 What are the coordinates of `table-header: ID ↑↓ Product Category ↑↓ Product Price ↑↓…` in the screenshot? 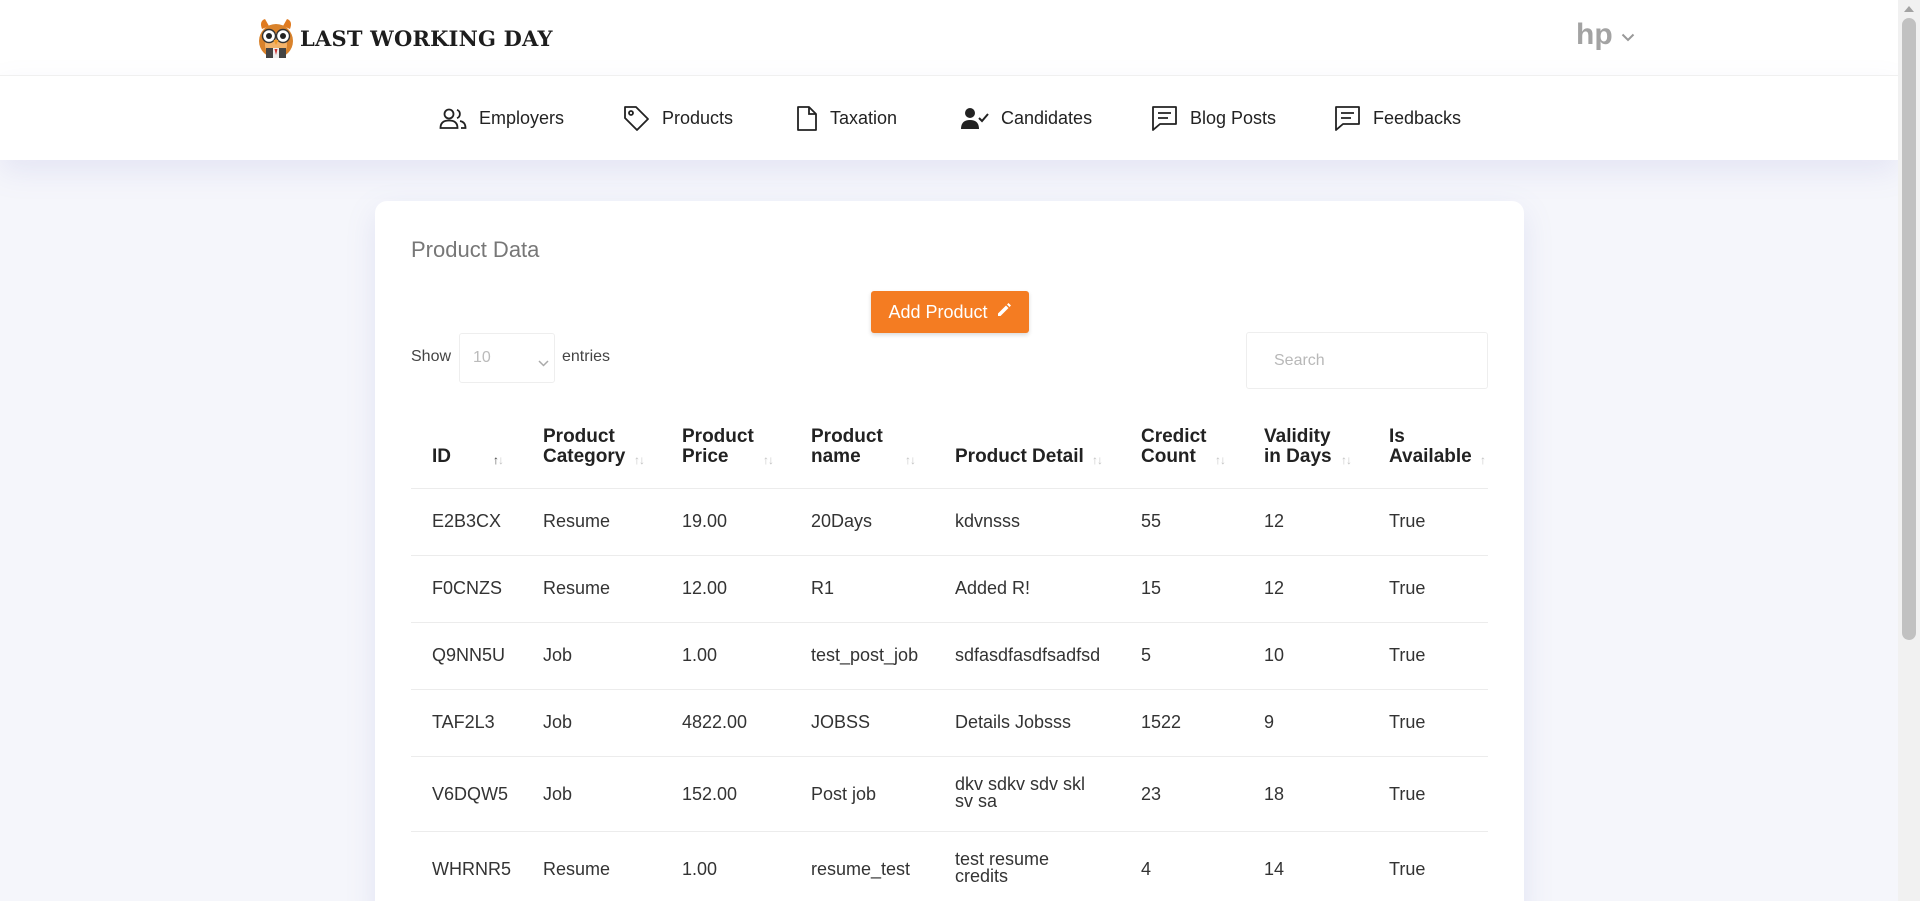 It's located at (949, 450).